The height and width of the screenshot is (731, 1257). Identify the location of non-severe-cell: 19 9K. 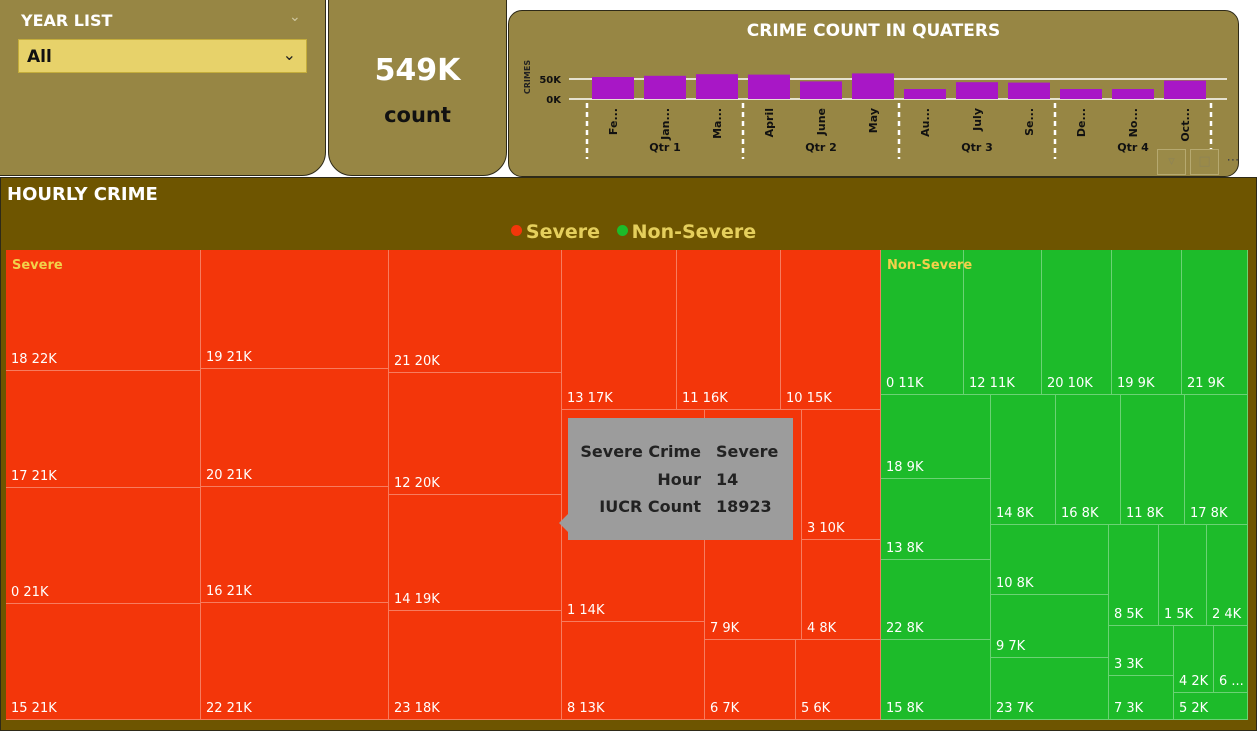
(1147, 322).